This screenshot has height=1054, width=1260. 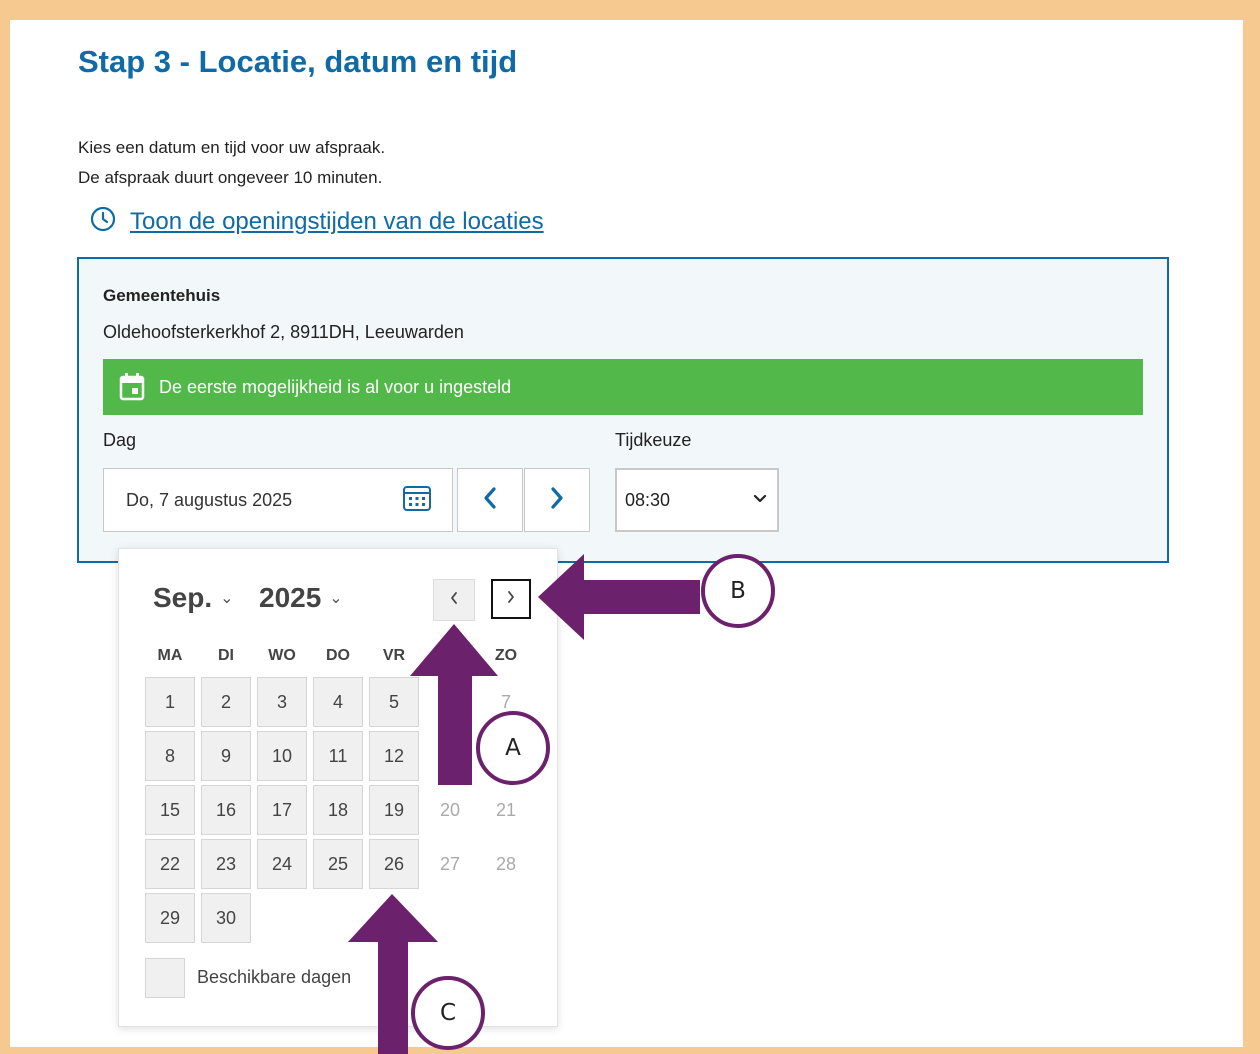 What do you see at coordinates (738, 591) in the screenshot?
I see `annotation-label-b: B` at bounding box center [738, 591].